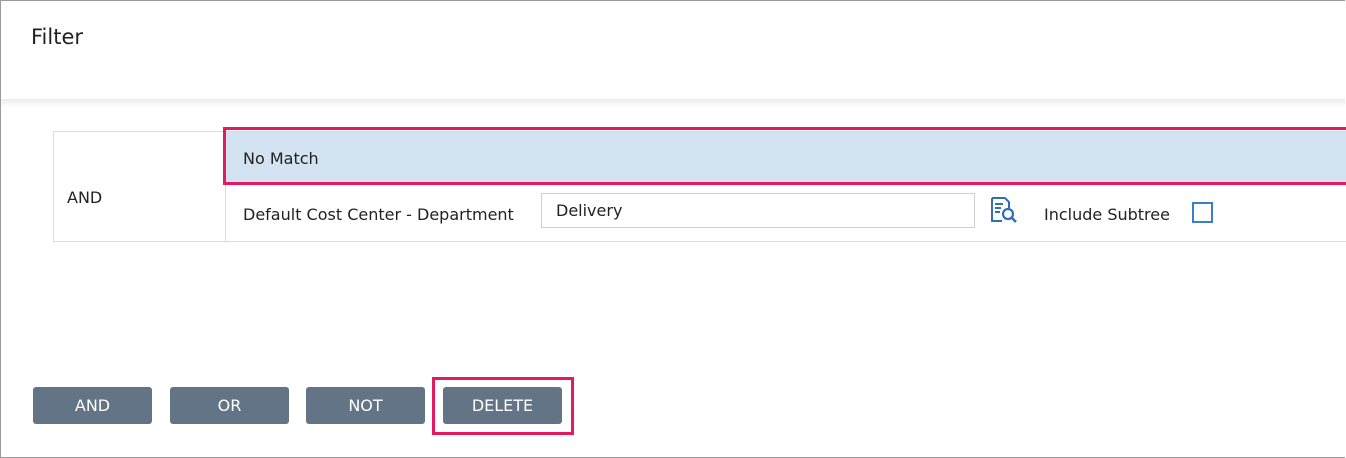  Describe the element at coordinates (758, 210) in the screenshot. I see `cost-center-department-input` at that location.